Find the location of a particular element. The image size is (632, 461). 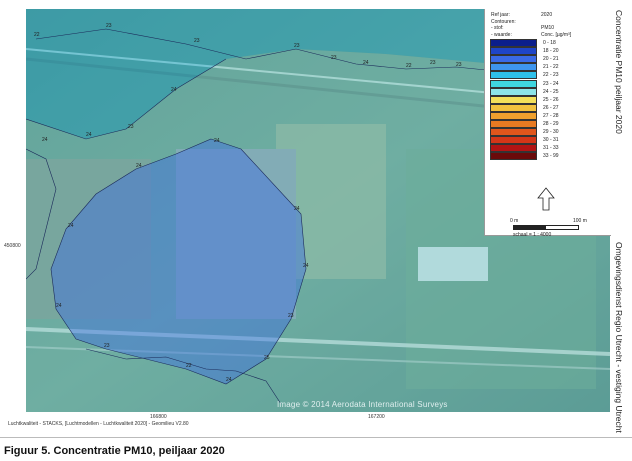

legend-class-label: 18 - 20 is located at coordinates (551, 51).